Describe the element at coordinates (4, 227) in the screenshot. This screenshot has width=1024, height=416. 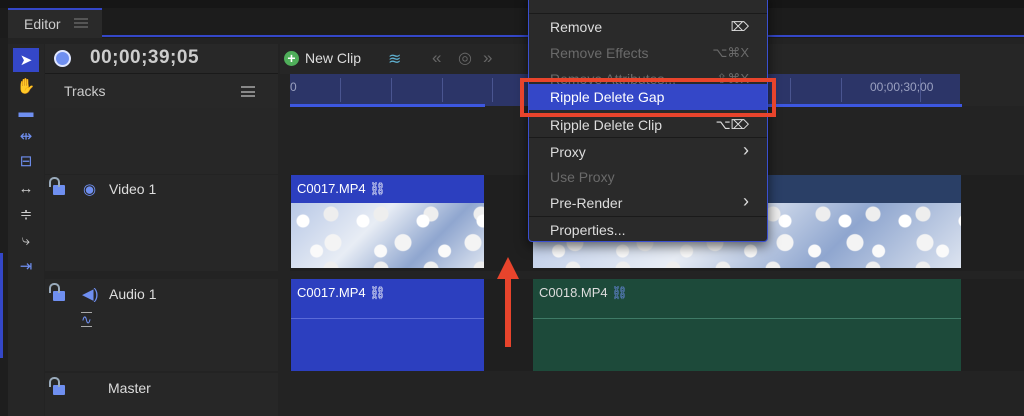
I see `left-strip` at that location.